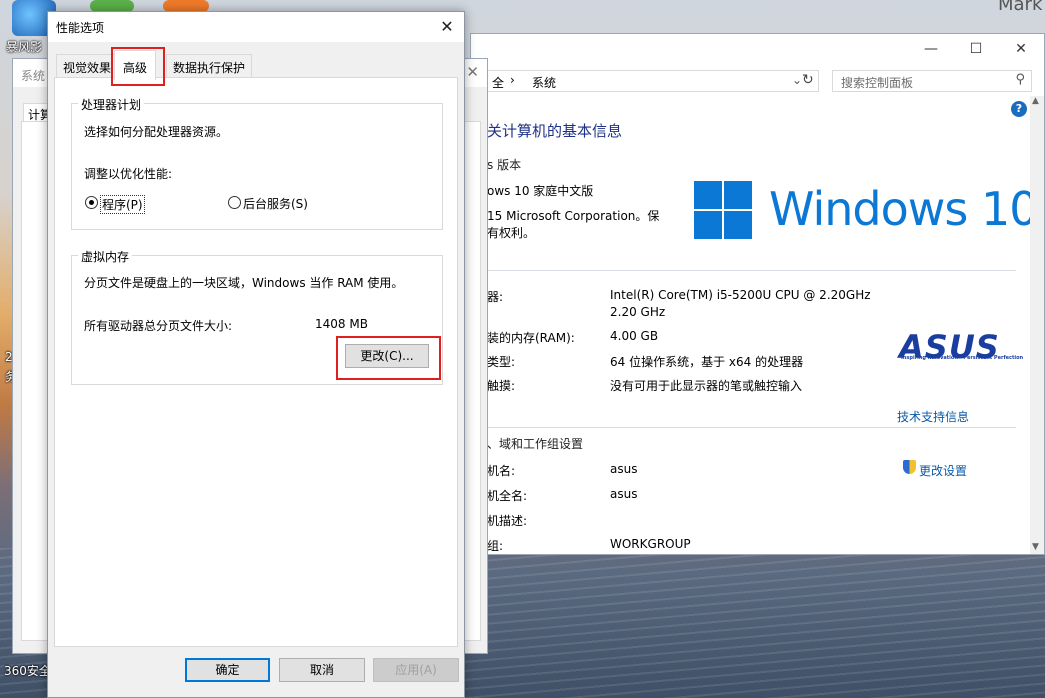  I want to click on scroll-down-icon: ▼, so click(1035, 547).